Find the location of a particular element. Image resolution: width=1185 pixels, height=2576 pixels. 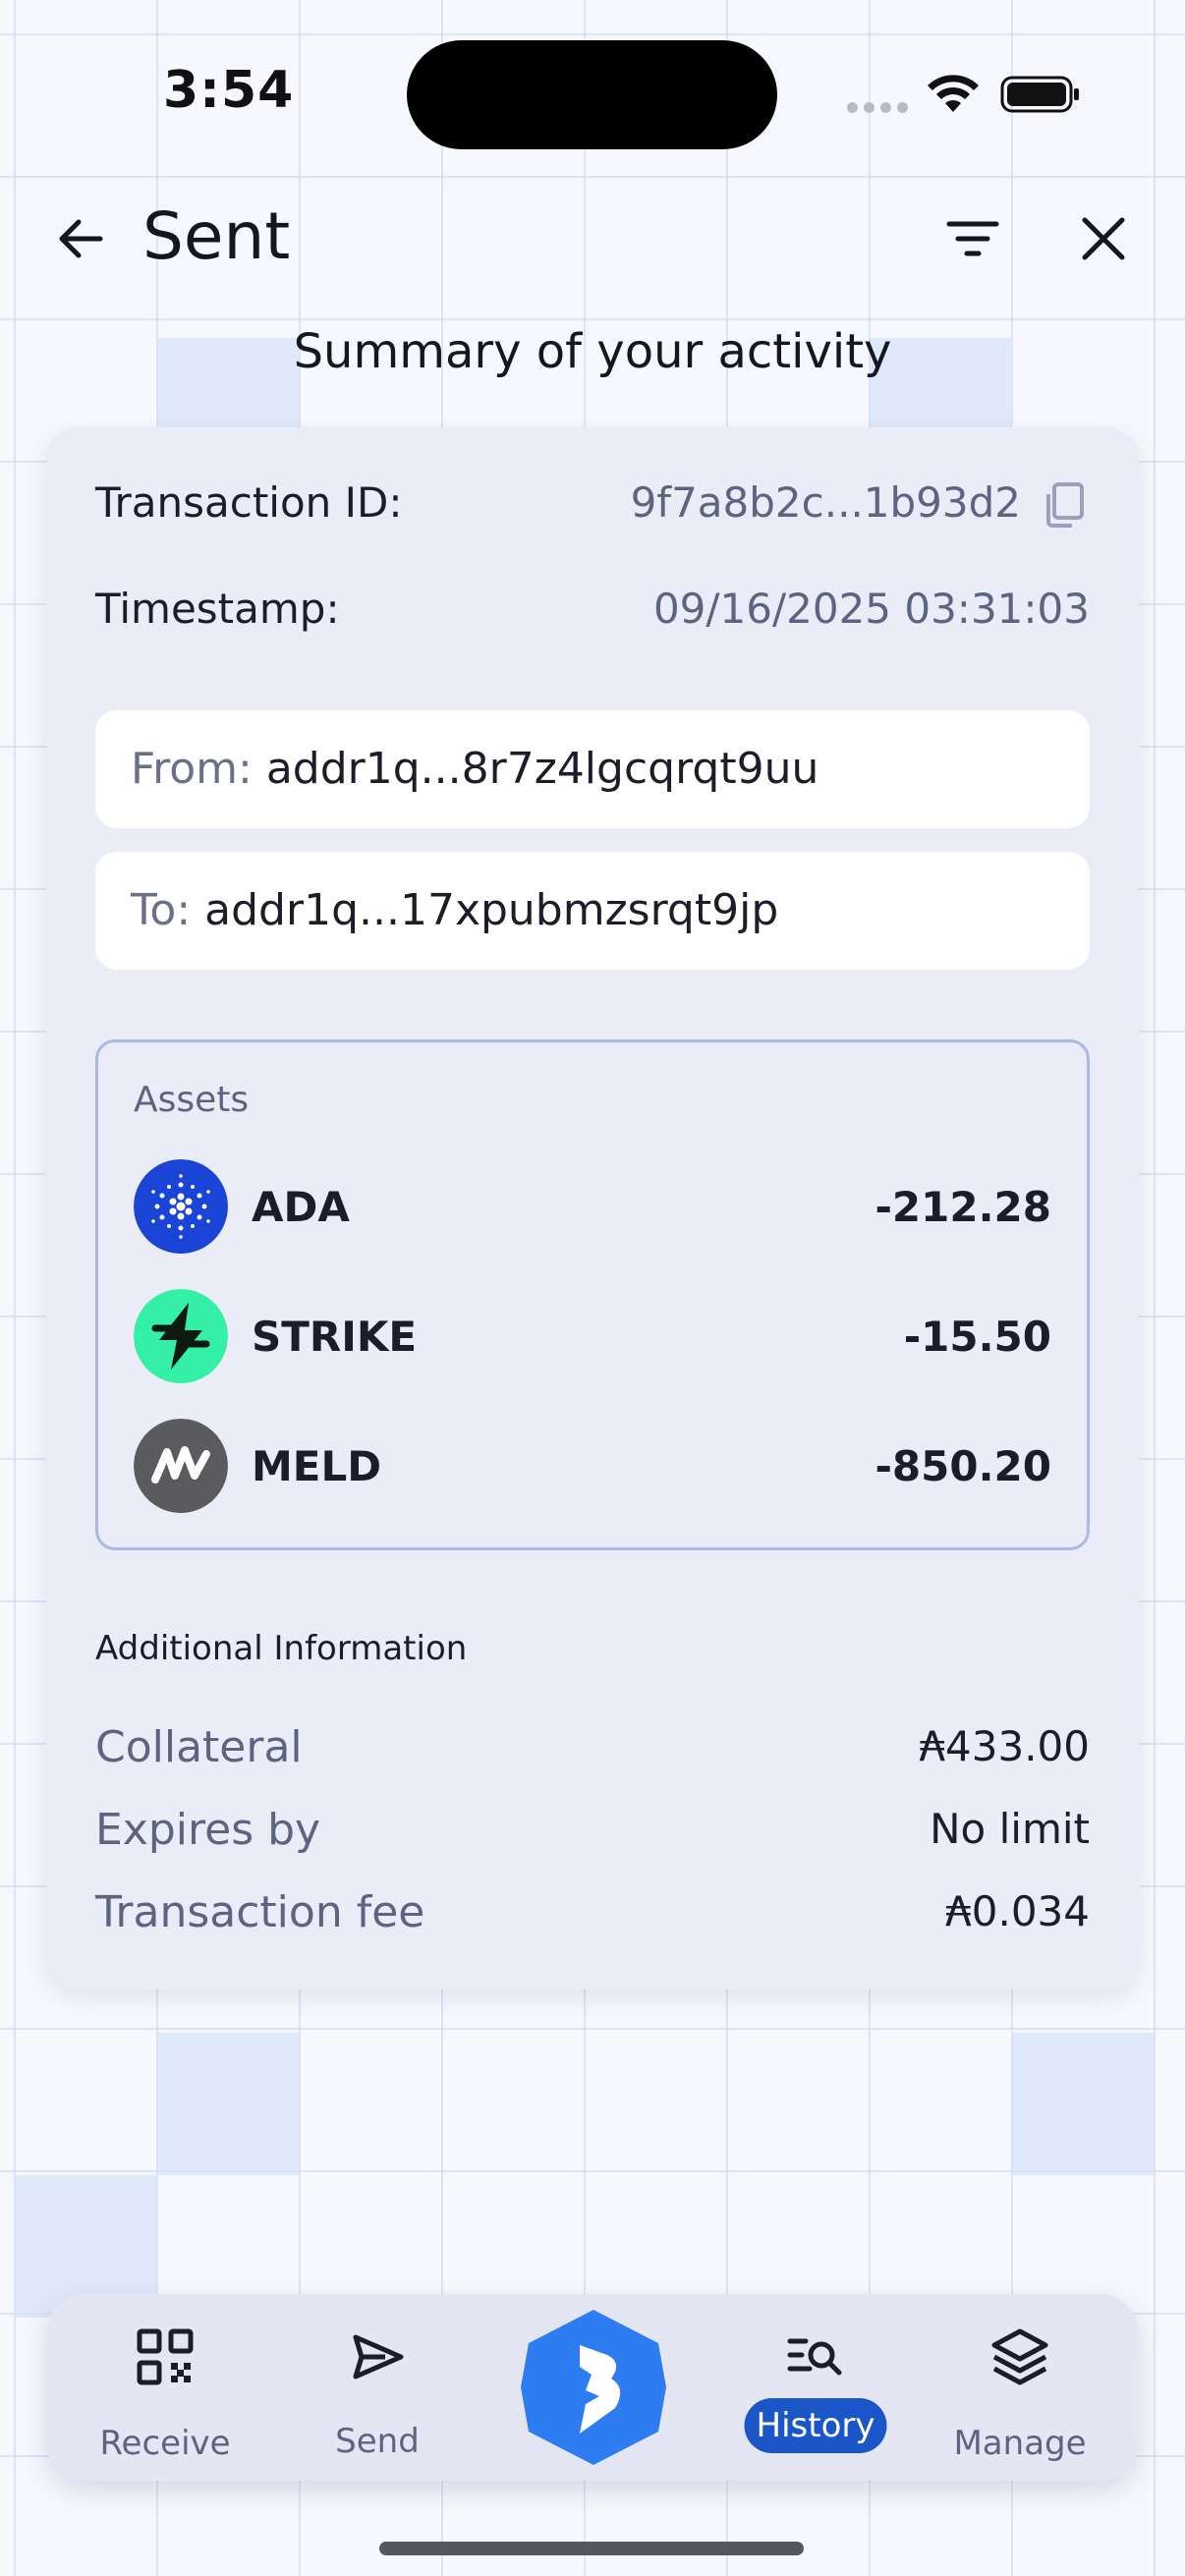

nav-label: Manage is located at coordinates (1020, 2443).